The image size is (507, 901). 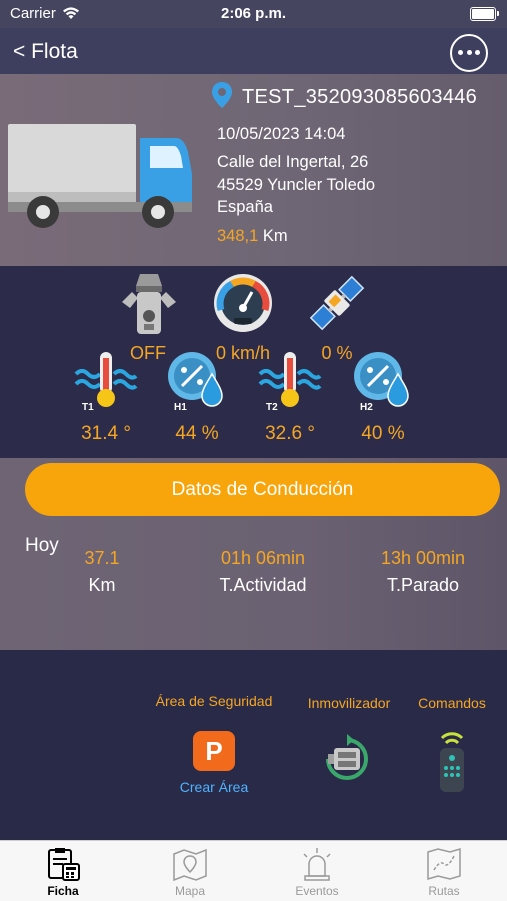 I want to click on clock: 2:06 p.m., so click(x=253, y=13).